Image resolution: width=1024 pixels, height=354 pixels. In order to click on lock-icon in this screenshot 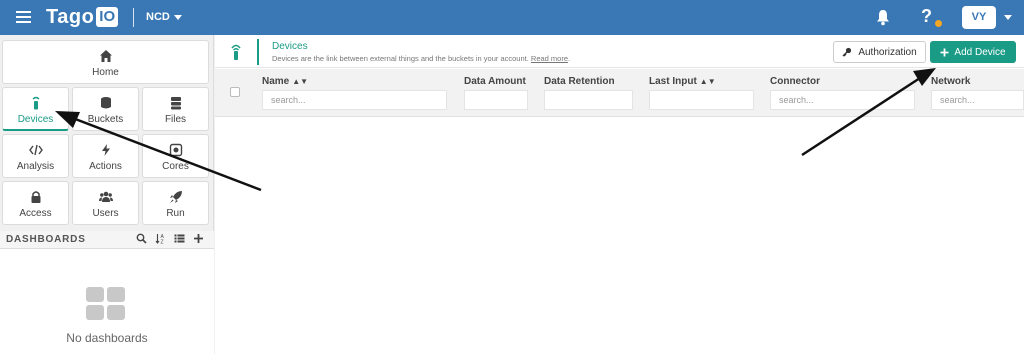, I will do `click(35, 197)`.